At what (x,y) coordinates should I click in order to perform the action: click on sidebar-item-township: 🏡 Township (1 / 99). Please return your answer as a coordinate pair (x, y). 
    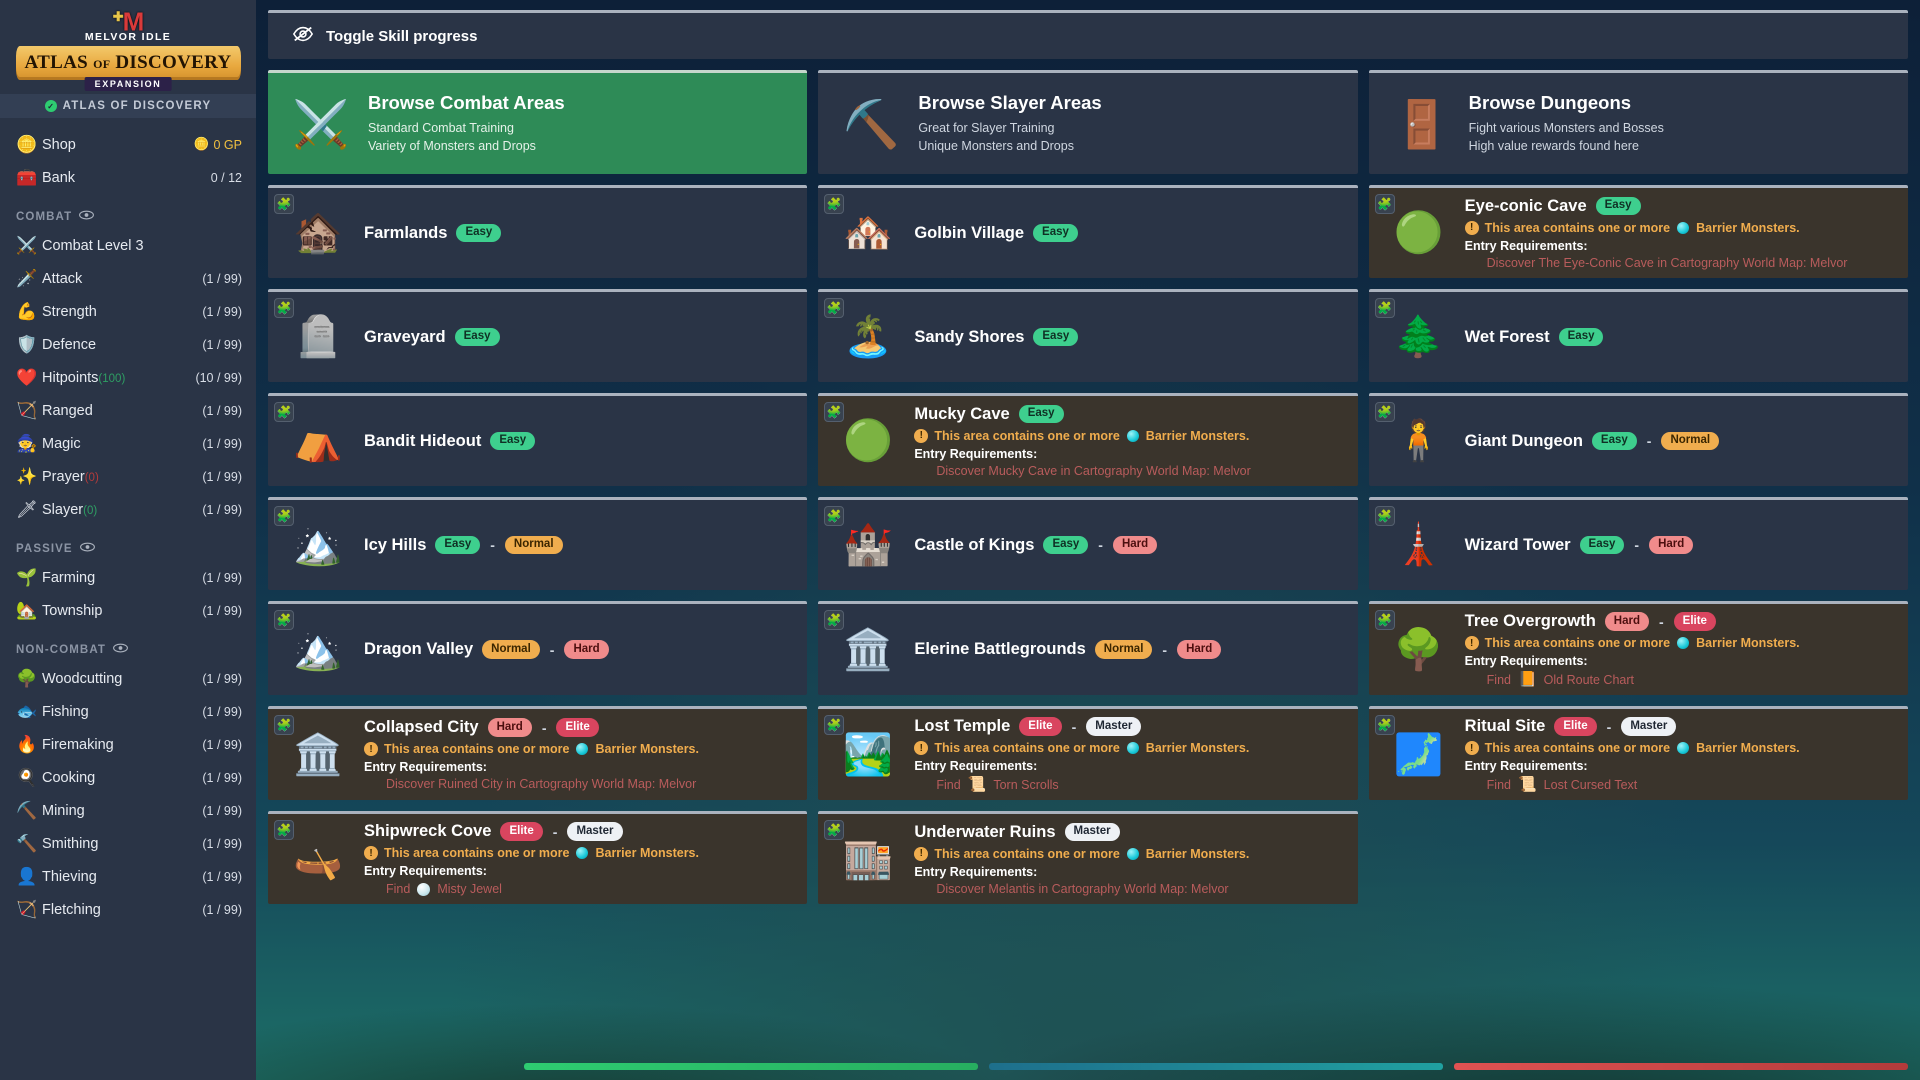
    Looking at the image, I should click on (128, 610).